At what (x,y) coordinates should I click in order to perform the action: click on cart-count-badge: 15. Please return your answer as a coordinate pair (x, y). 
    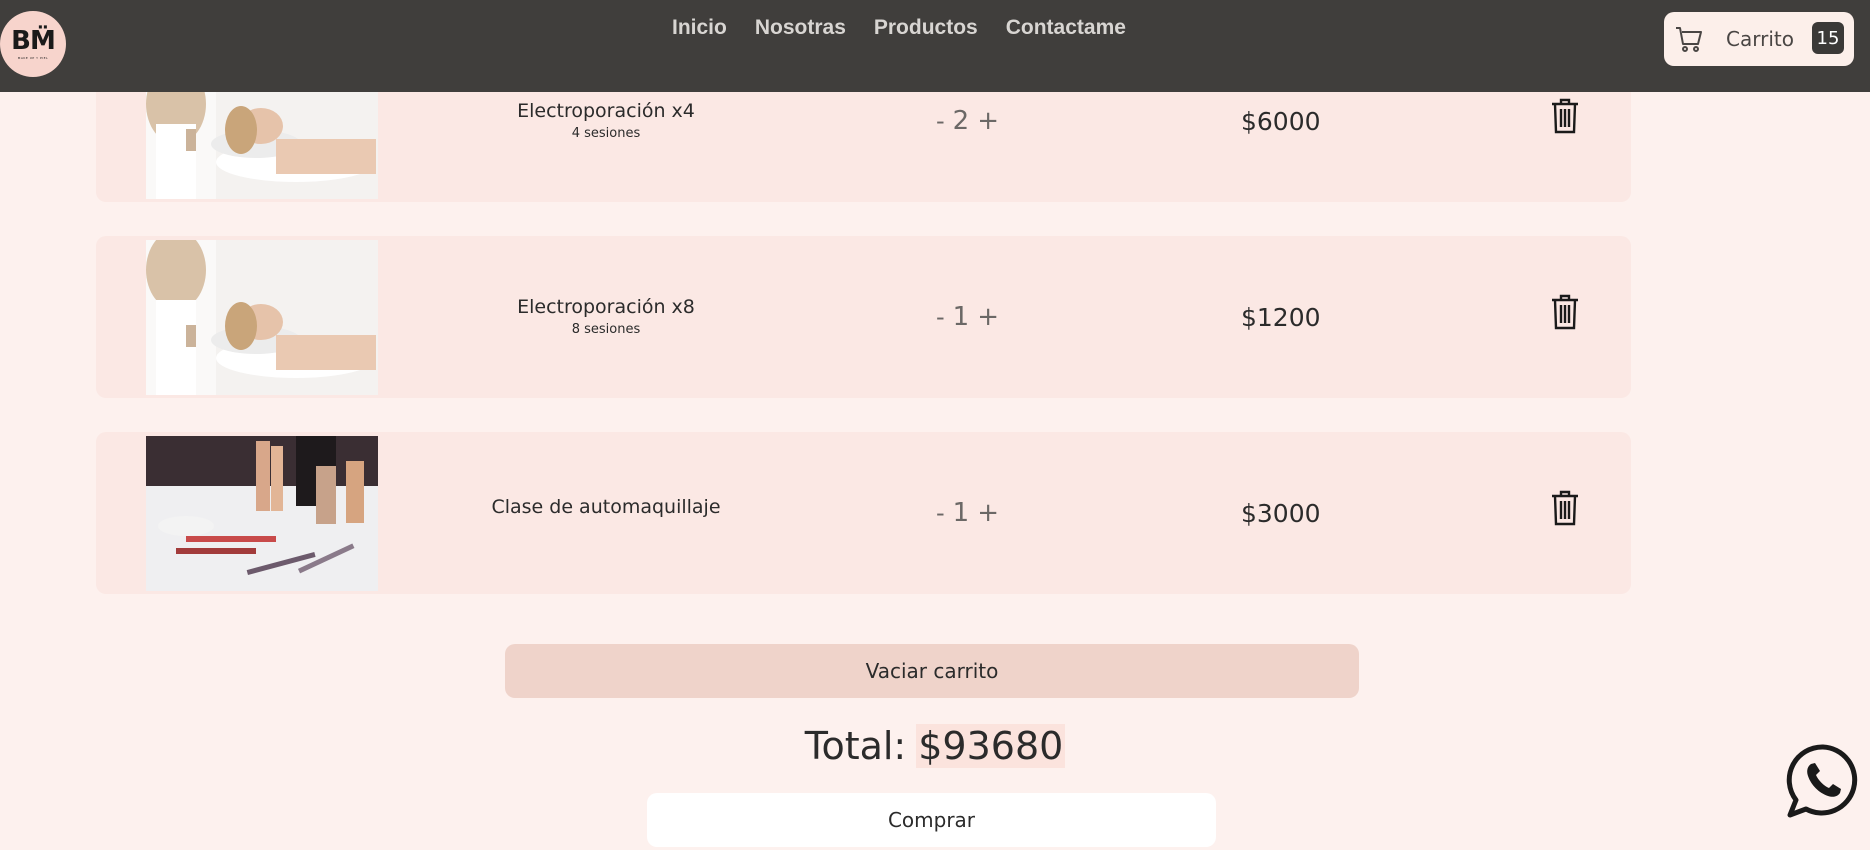
    Looking at the image, I should click on (1828, 38).